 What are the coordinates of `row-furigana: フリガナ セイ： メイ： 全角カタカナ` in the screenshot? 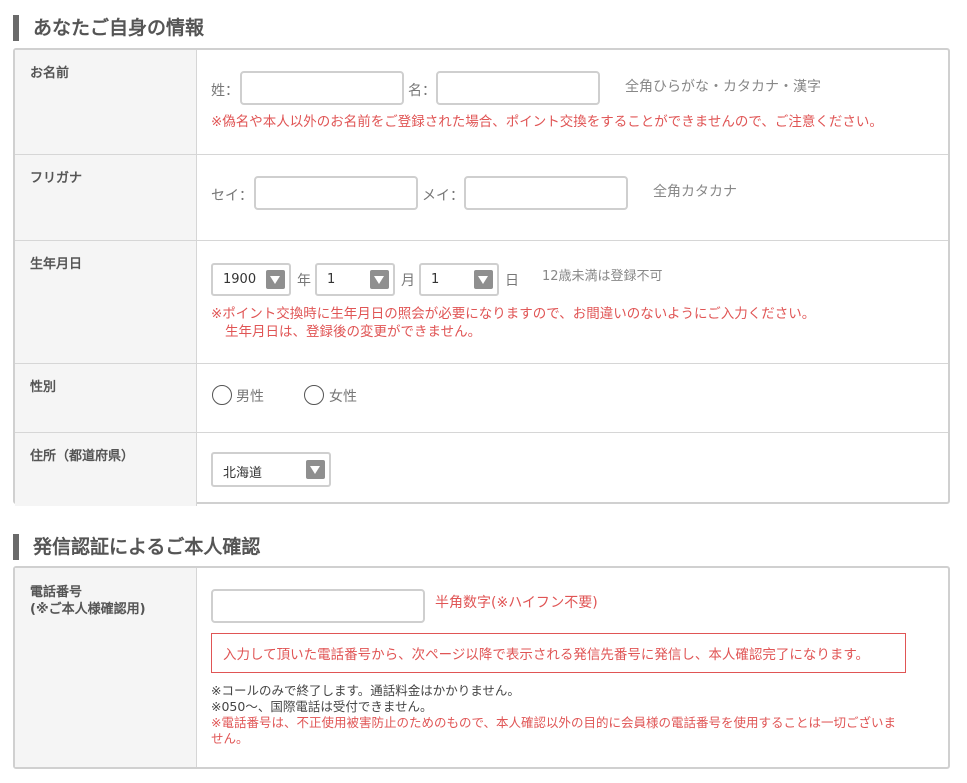 It's located at (481, 198).